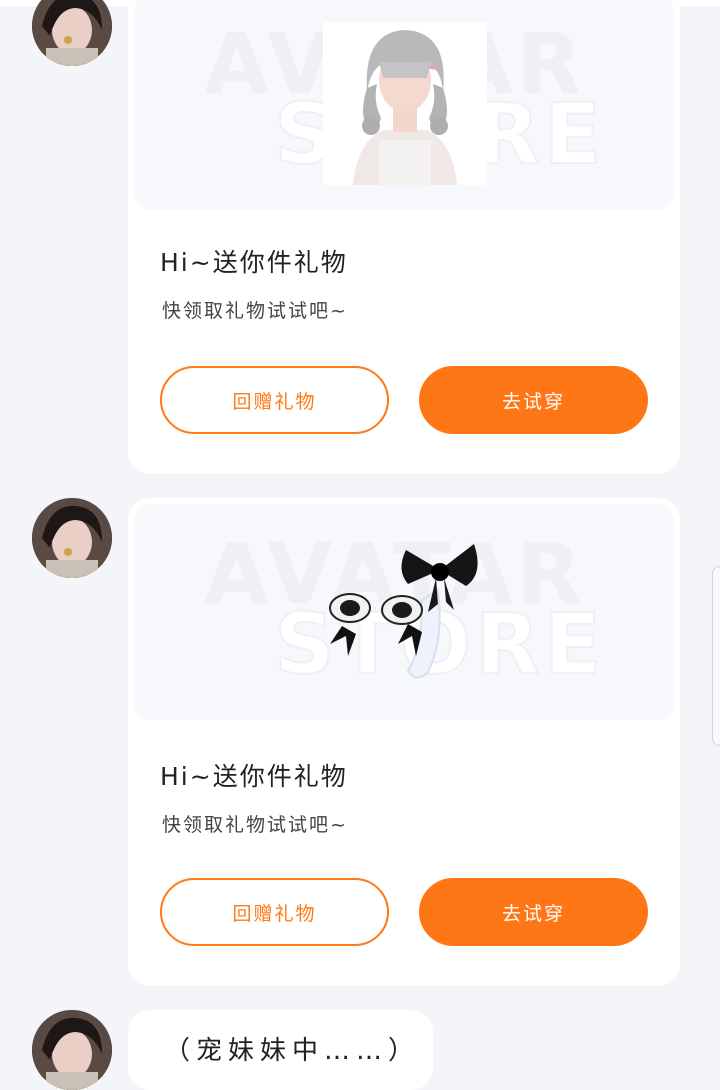  What do you see at coordinates (716, 656) in the screenshot?
I see `side-drawer-handle` at bounding box center [716, 656].